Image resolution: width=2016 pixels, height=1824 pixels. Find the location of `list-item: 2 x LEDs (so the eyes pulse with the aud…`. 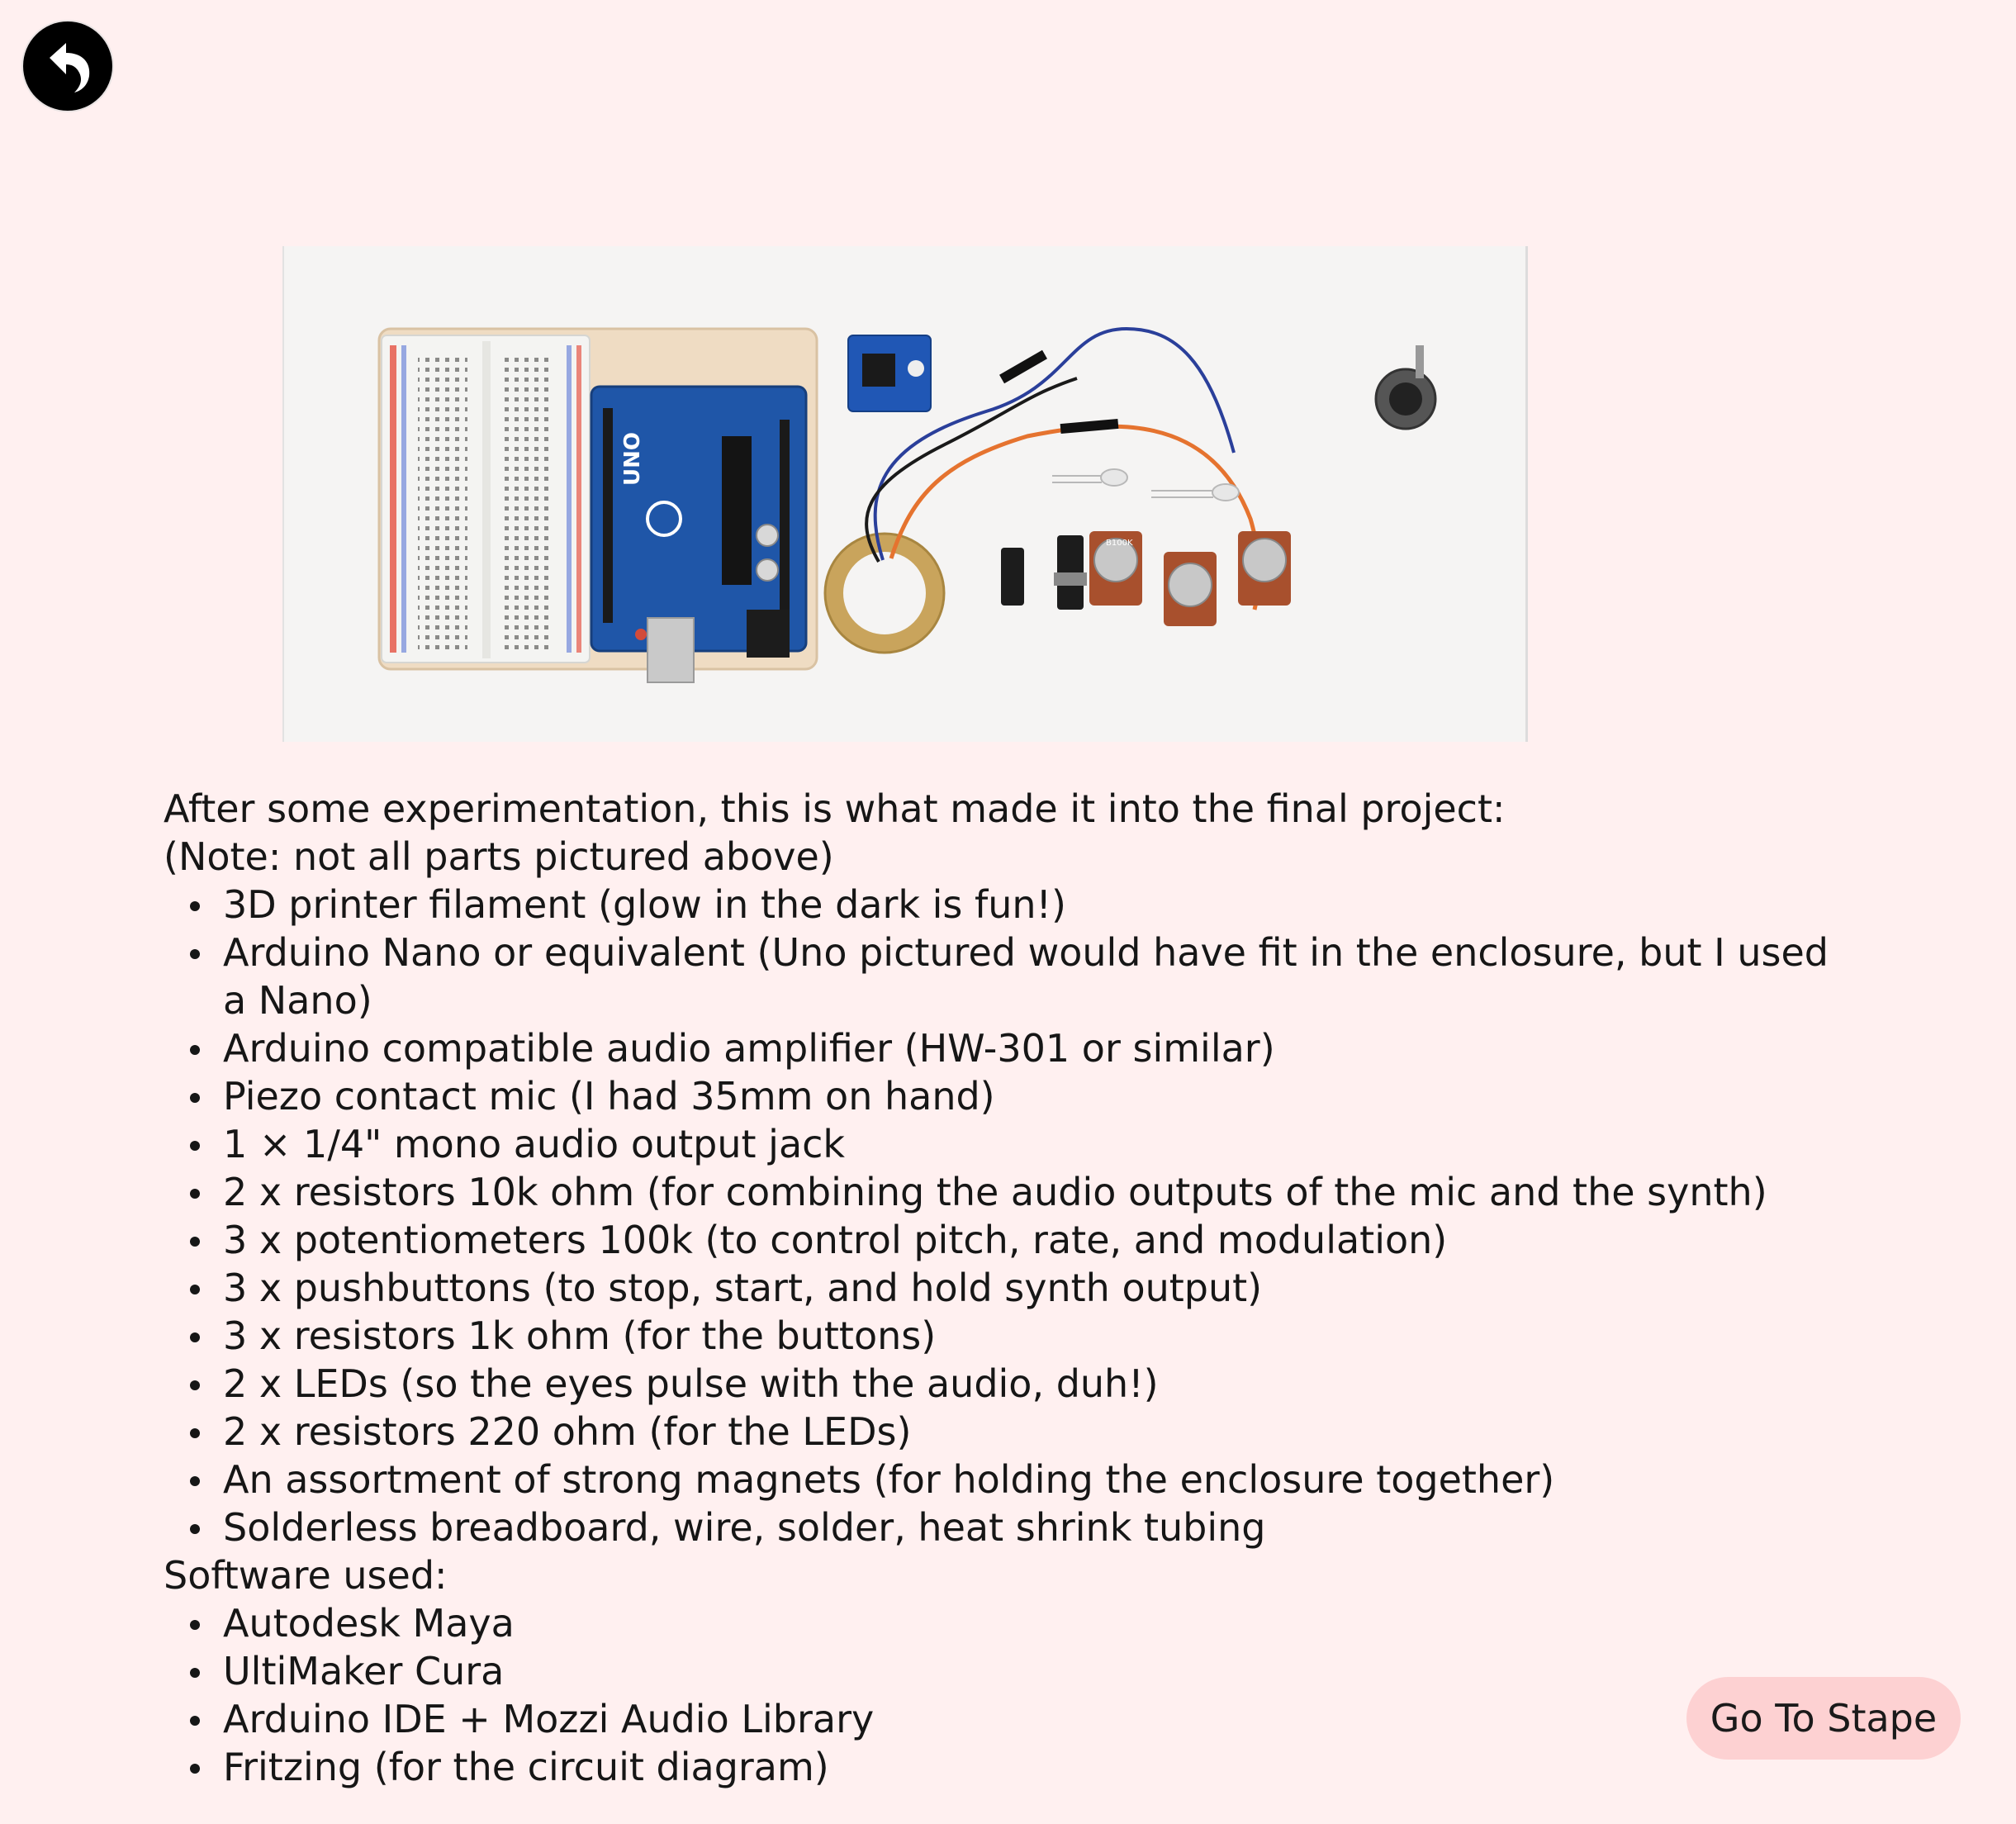

list-item: 2 x LEDs (so the eyes pulse with the aud… is located at coordinates (1019, 1384).